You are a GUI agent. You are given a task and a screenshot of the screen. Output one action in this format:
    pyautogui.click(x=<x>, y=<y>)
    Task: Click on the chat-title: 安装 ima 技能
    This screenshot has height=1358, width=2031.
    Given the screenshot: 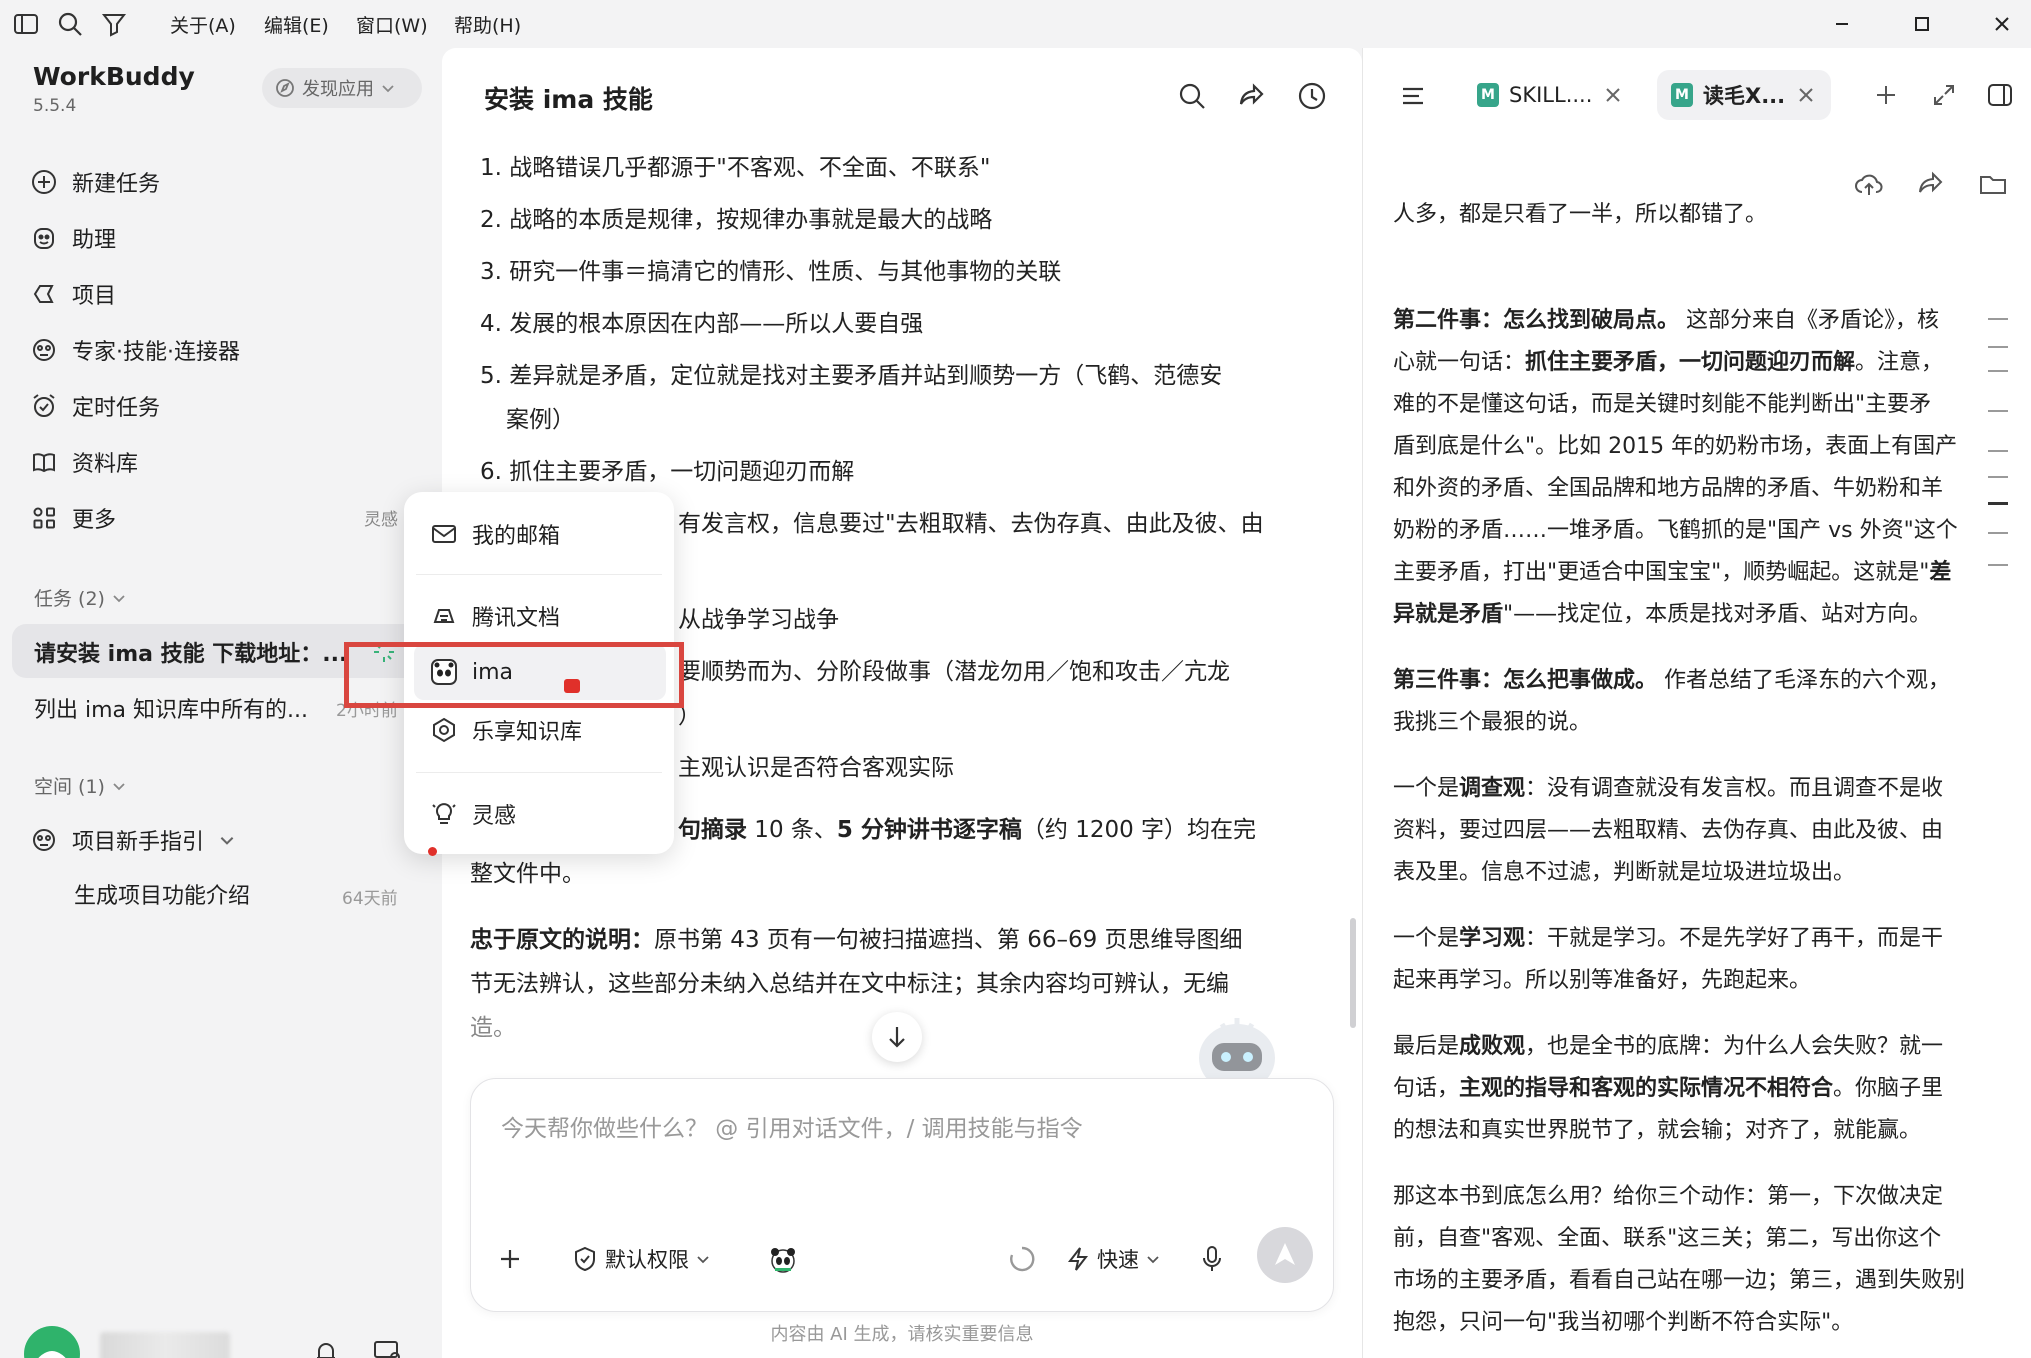 What is the action you would take?
    pyautogui.click(x=568, y=99)
    